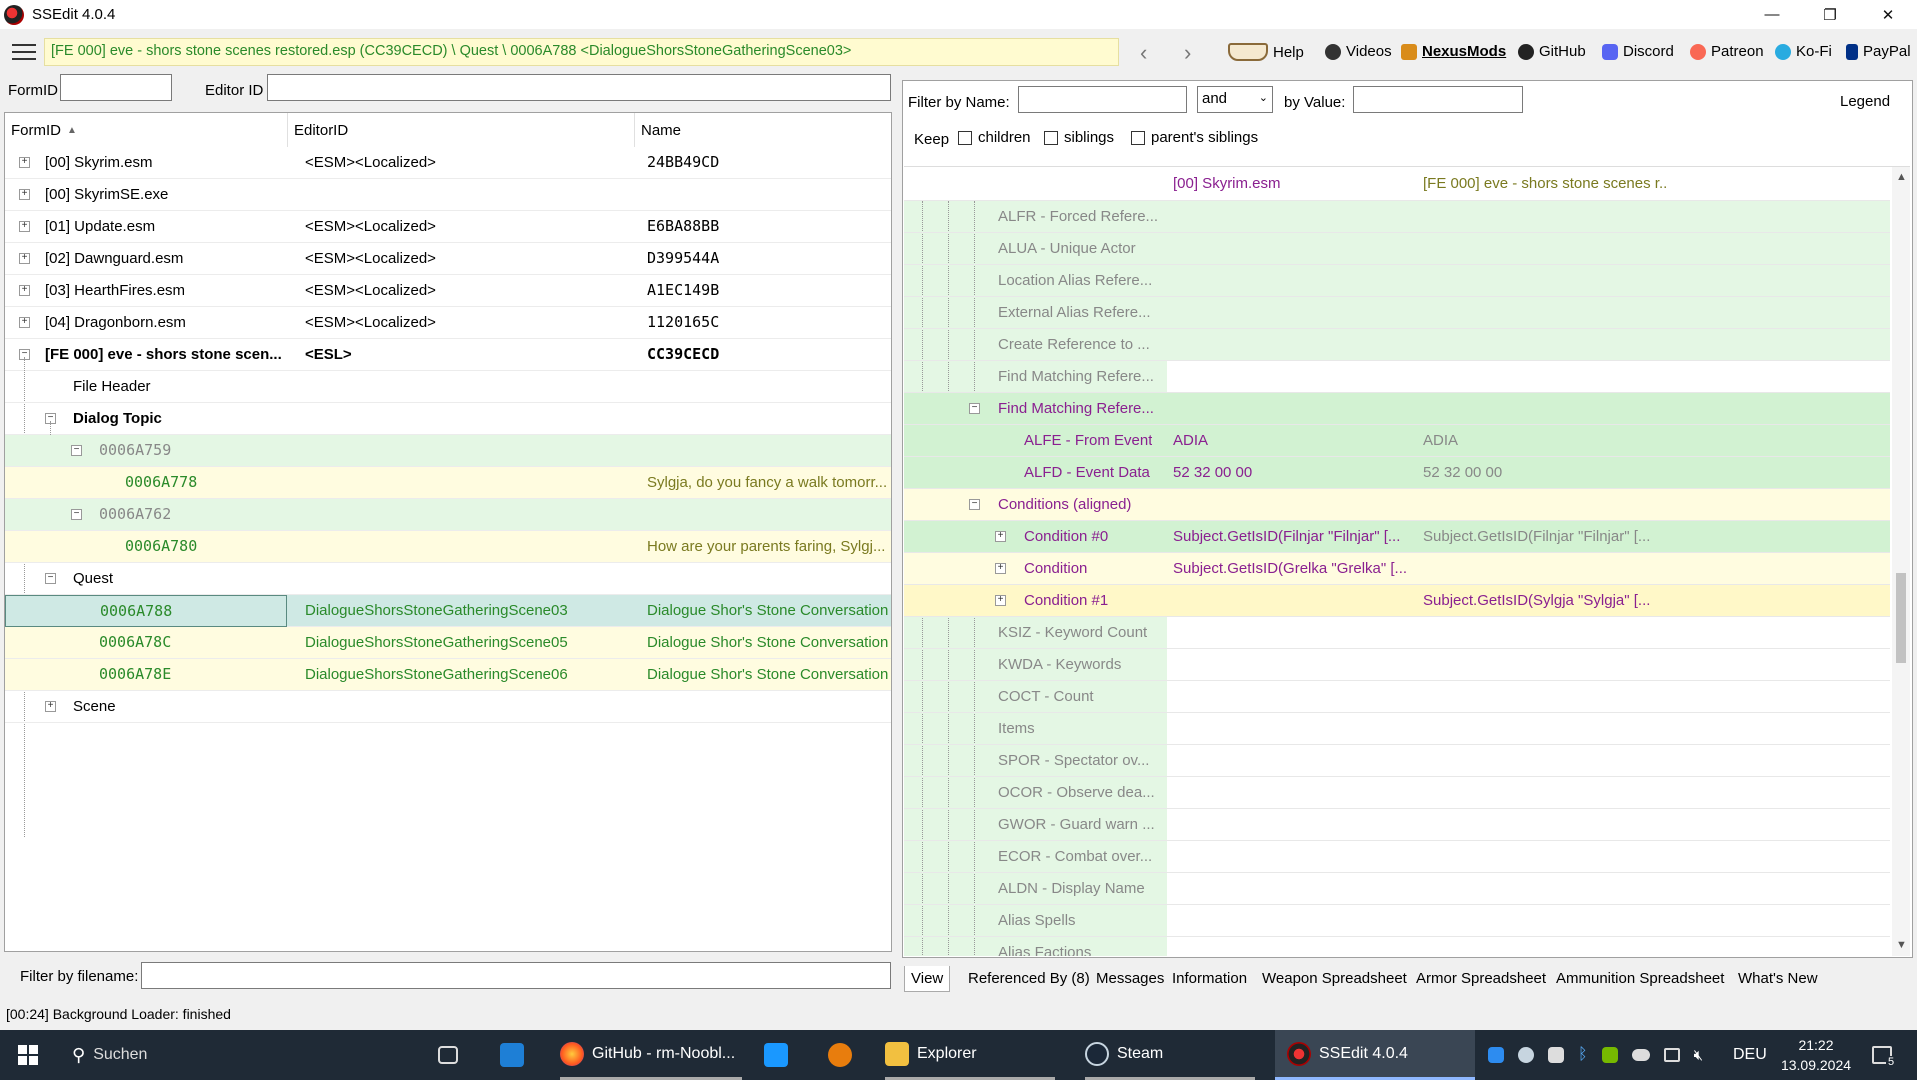 This screenshot has width=1917, height=1080. Describe the element at coordinates (448, 579) in the screenshot. I see `tree-row: − Quest` at that location.